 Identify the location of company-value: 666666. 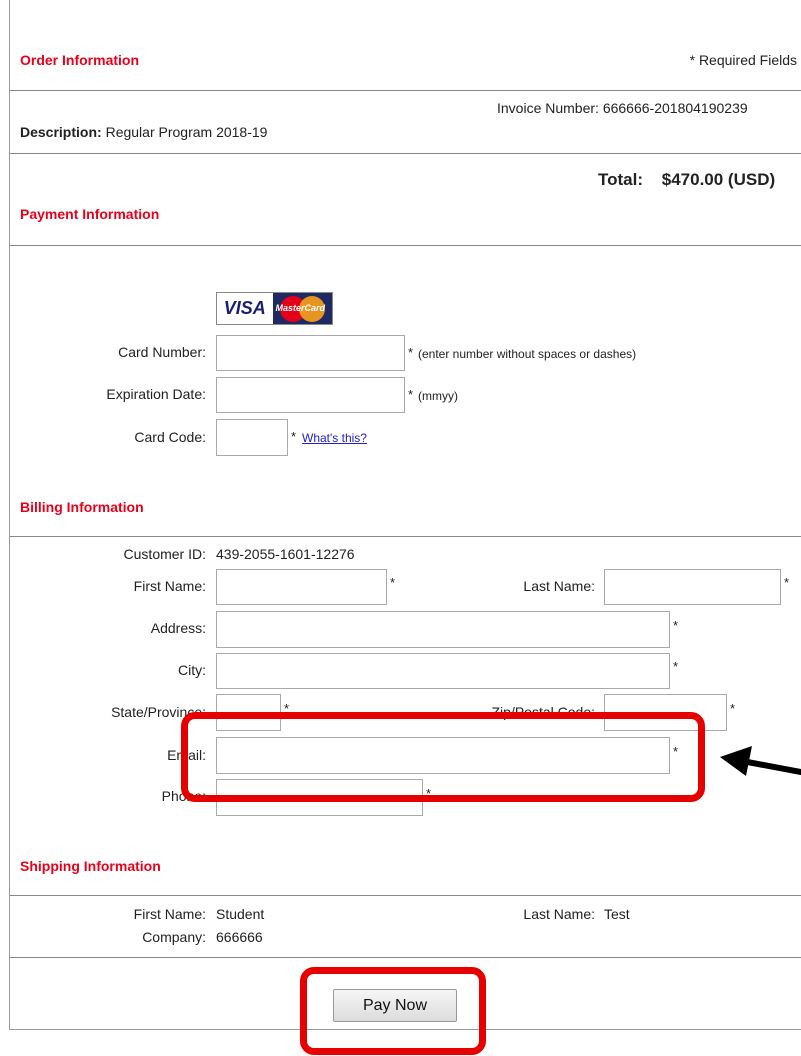
(239, 937).